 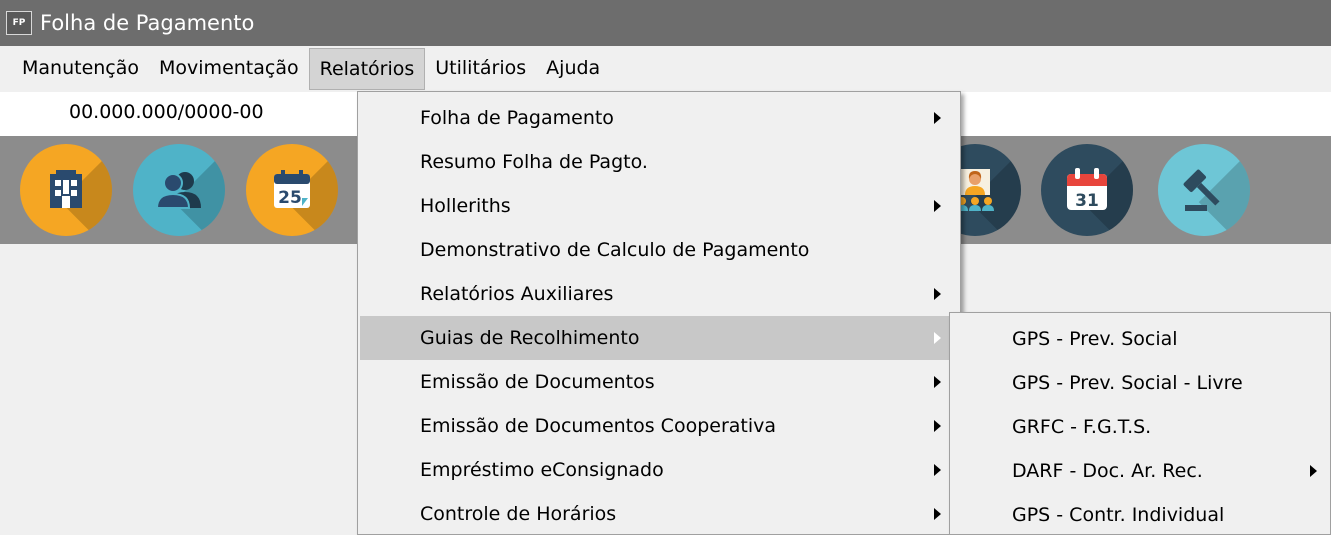 I want to click on menu-relatorios: Relatórios, so click(x=367, y=68).